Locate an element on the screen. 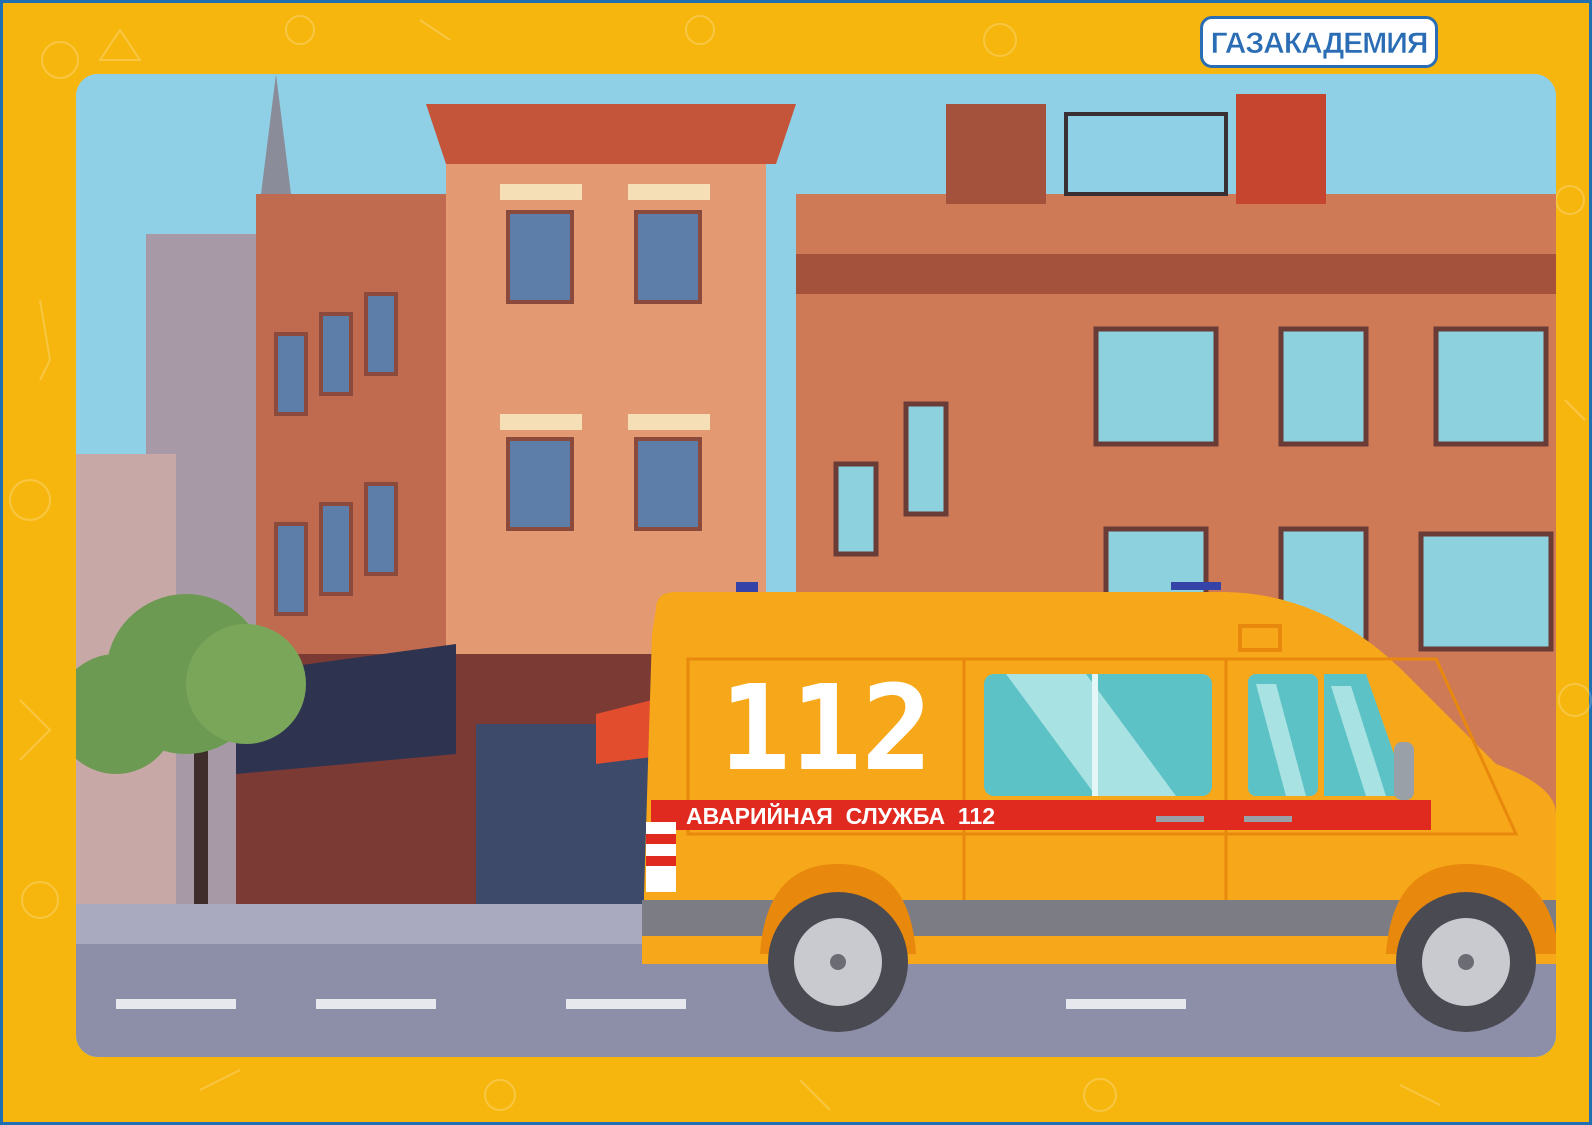  gazakademia-logo: ГАЗАКАДЕМИЯ is located at coordinates (1319, 42).